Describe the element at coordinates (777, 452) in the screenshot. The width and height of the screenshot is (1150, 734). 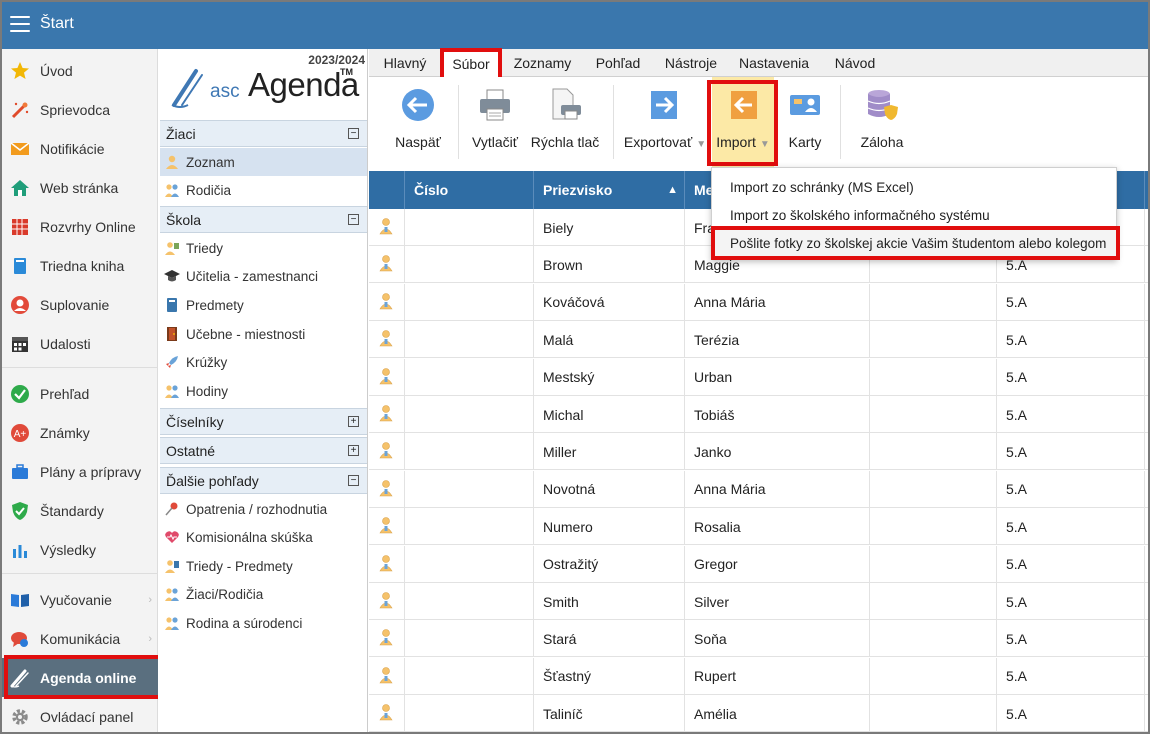
I see `cell-meno: Janko` at that location.